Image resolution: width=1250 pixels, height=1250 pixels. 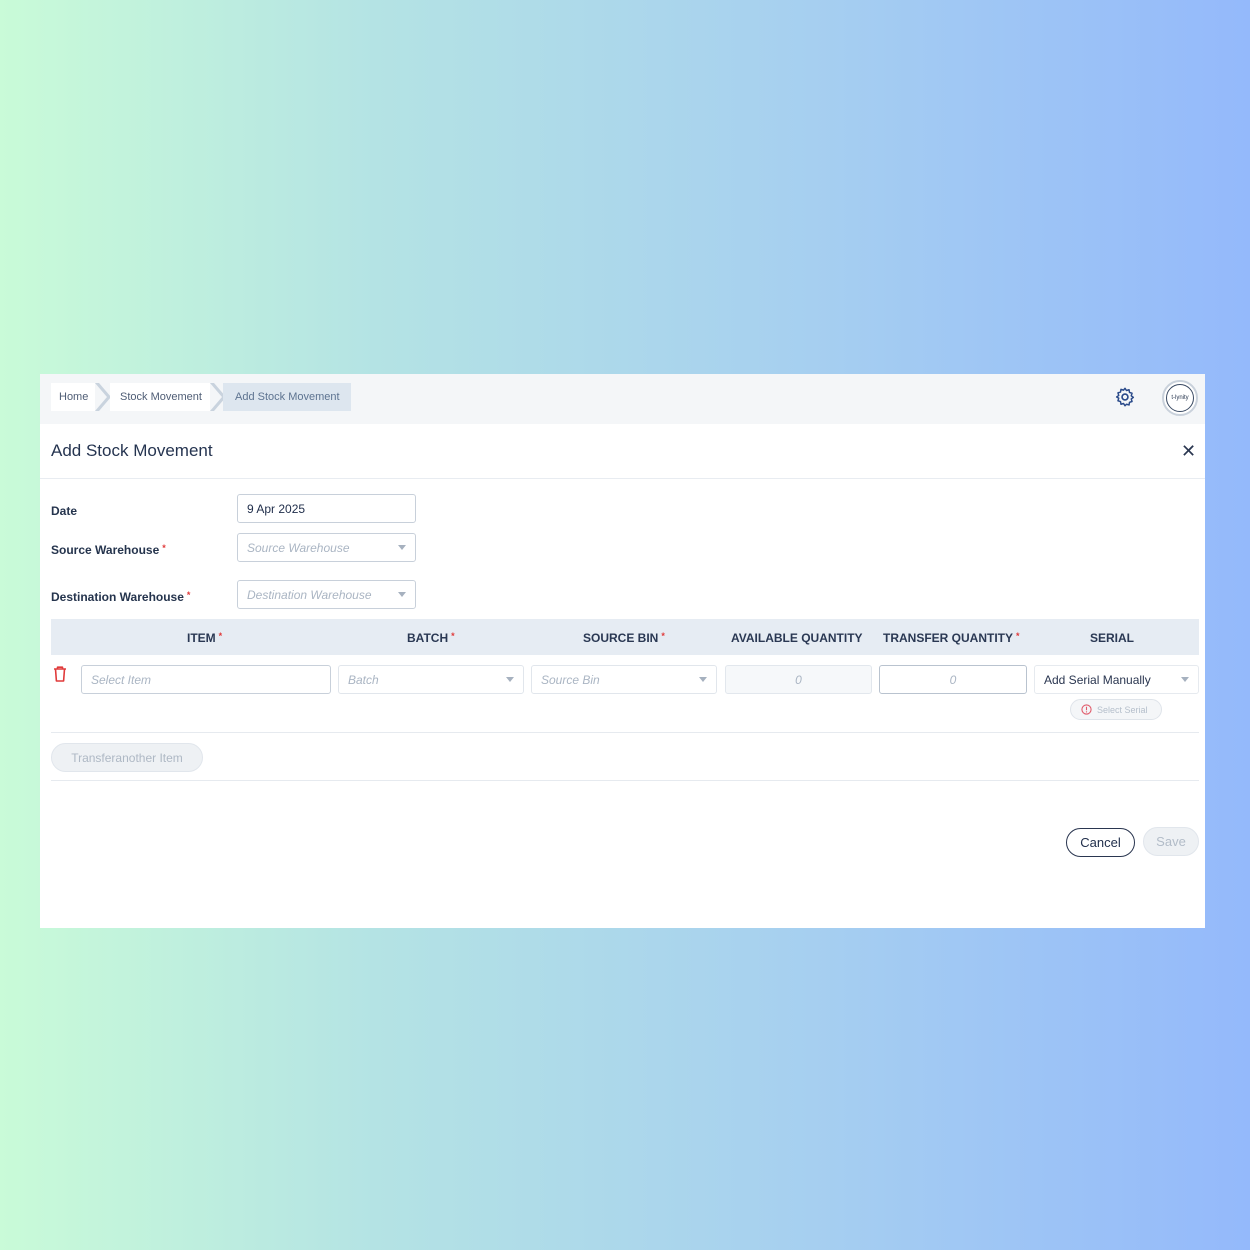 I want to click on column-serial-label: SERIAL, so click(x=1112, y=638).